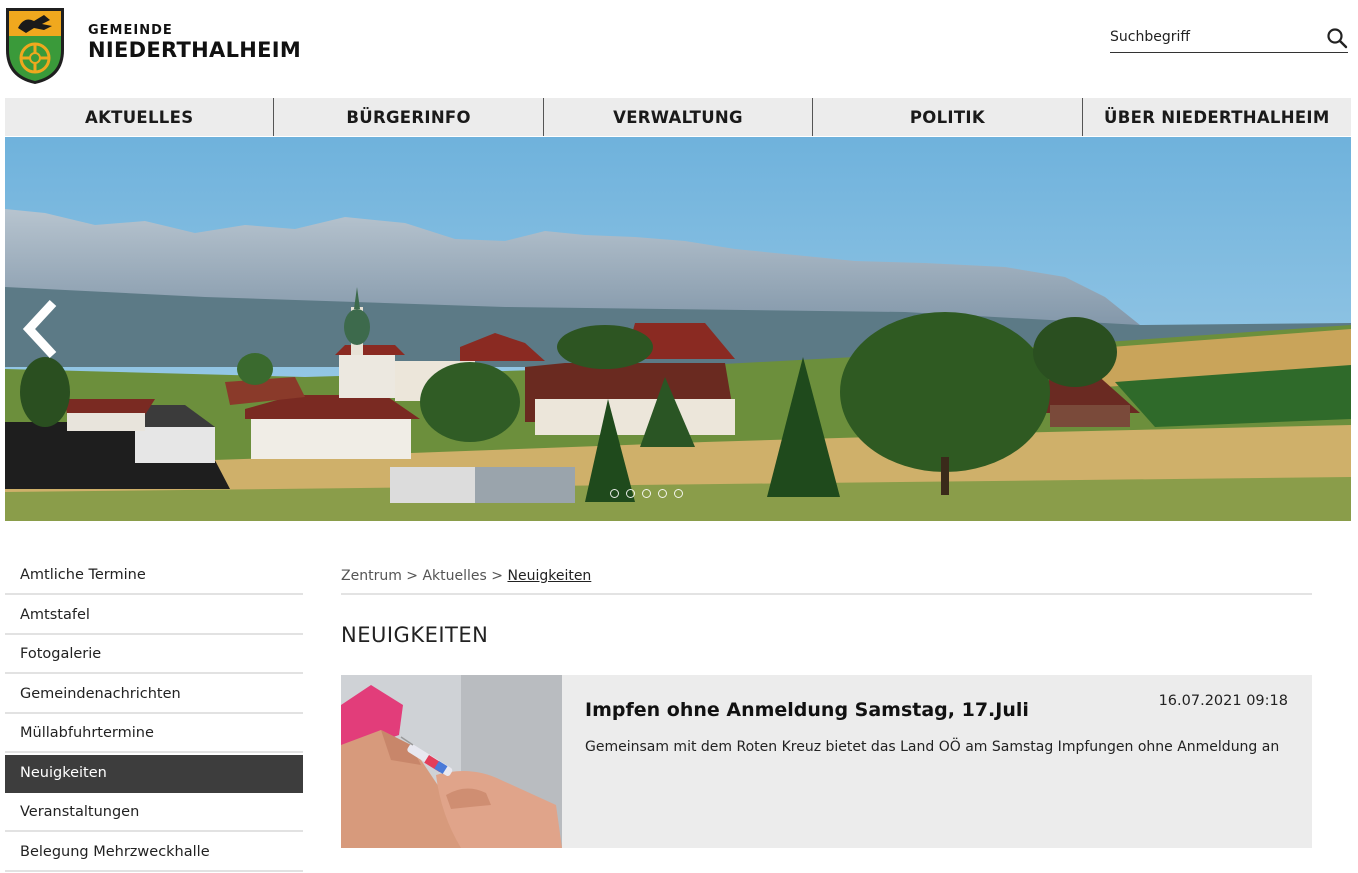 Image resolution: width=1358 pixels, height=873 pixels. What do you see at coordinates (154, 695) in the screenshot?
I see `sidebar-item-gemeindenachrichten: Gemeindenachrichten` at bounding box center [154, 695].